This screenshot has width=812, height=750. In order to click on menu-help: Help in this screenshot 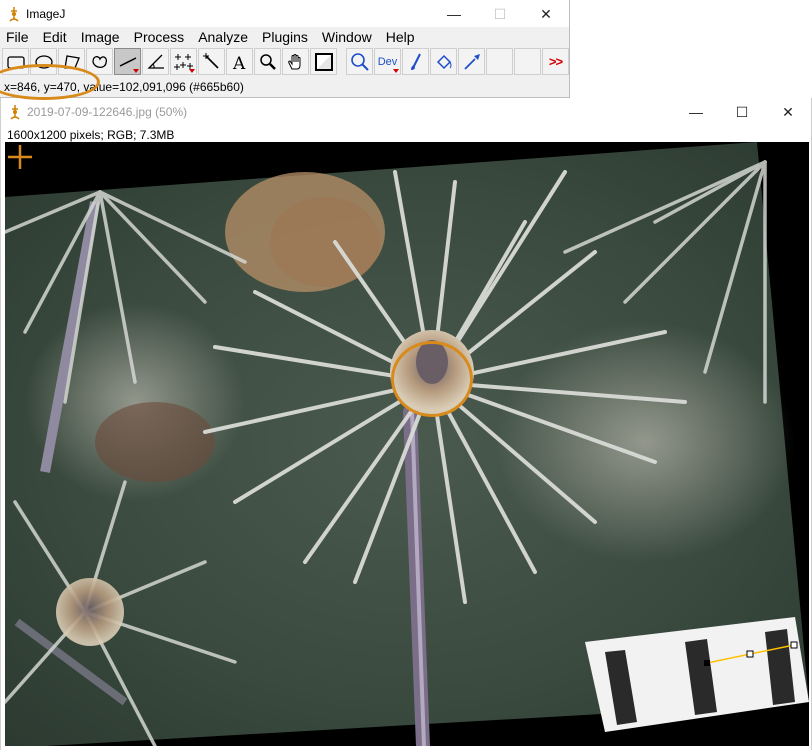, I will do `click(400, 37)`.